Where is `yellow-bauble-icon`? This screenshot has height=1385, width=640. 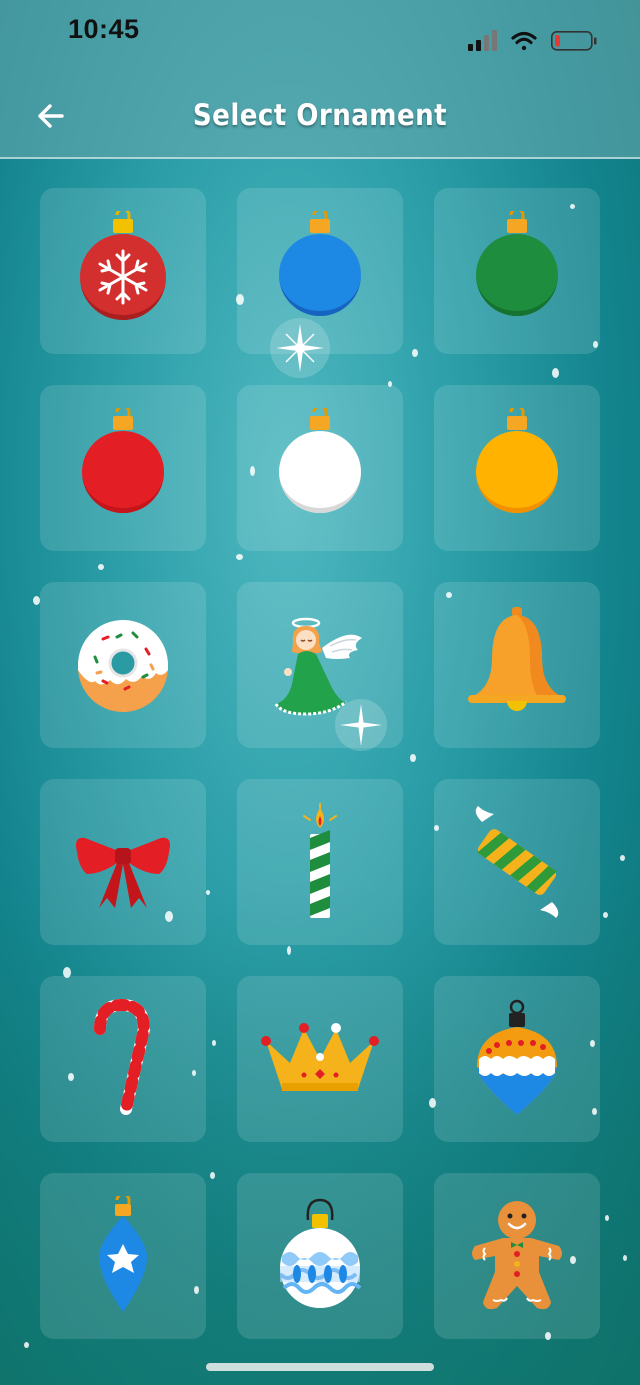 yellow-bauble-icon is located at coordinates (517, 460).